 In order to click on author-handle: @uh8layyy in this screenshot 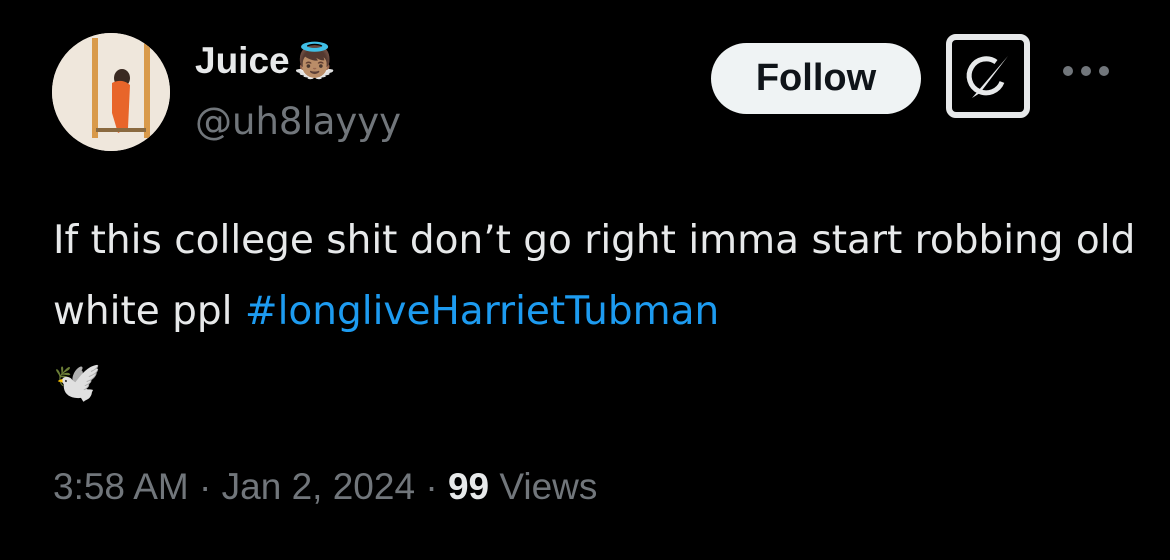, I will do `click(298, 121)`.